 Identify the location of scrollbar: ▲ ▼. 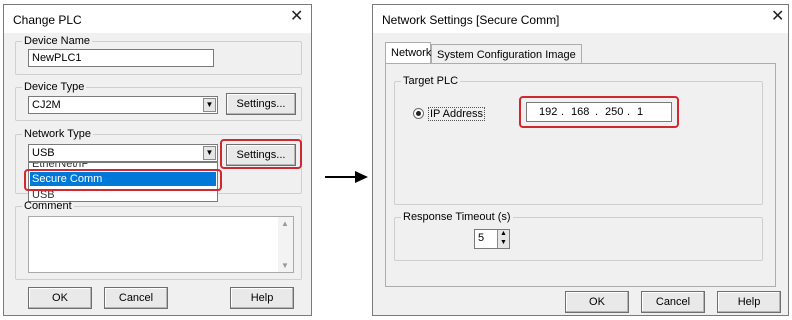
(285, 244).